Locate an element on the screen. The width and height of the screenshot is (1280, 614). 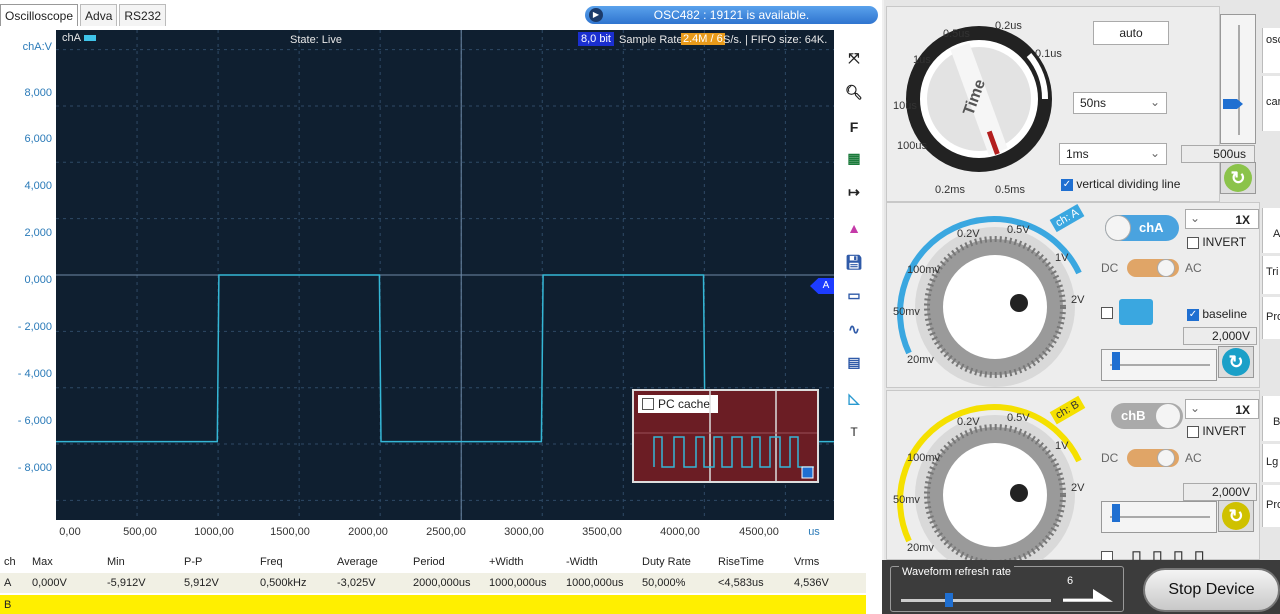
channel-b-offset-slider is located at coordinates (1159, 517).